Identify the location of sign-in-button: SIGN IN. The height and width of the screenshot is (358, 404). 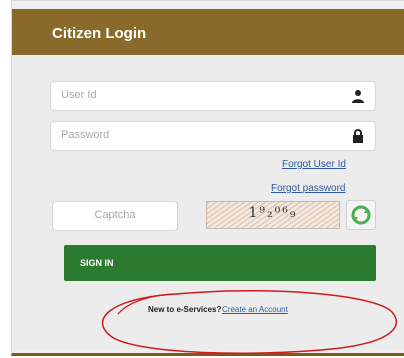
(220, 263).